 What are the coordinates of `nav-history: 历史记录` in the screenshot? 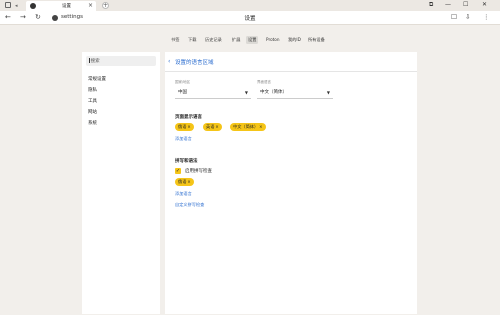 It's located at (213, 40).